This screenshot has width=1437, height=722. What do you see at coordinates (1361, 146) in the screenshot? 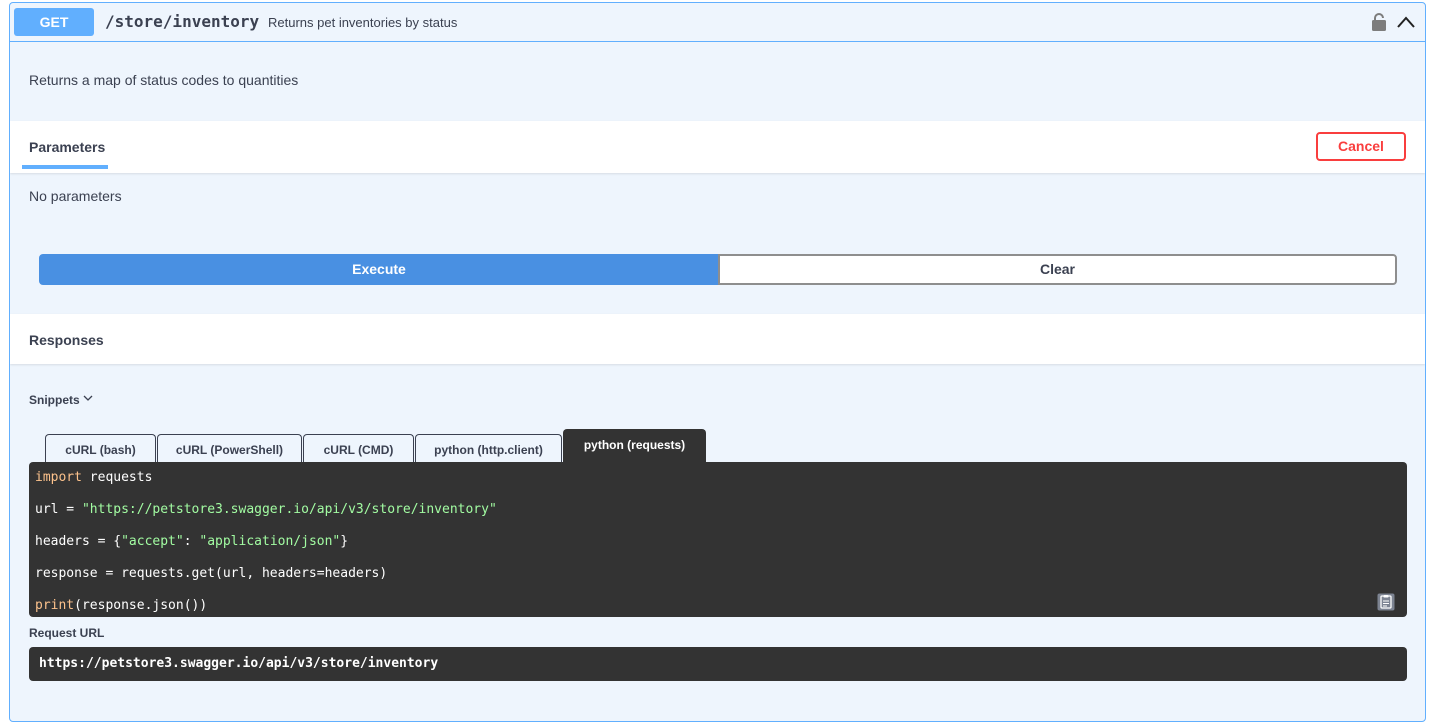
I see `cancel-button: Cancel` at bounding box center [1361, 146].